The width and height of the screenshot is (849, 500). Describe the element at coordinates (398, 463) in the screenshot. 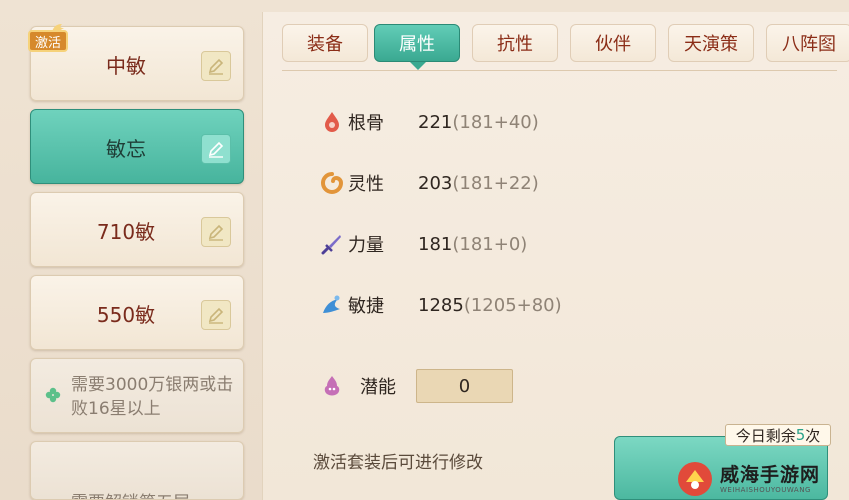

I see `activation-note: 激活套装后可进行修改` at that location.